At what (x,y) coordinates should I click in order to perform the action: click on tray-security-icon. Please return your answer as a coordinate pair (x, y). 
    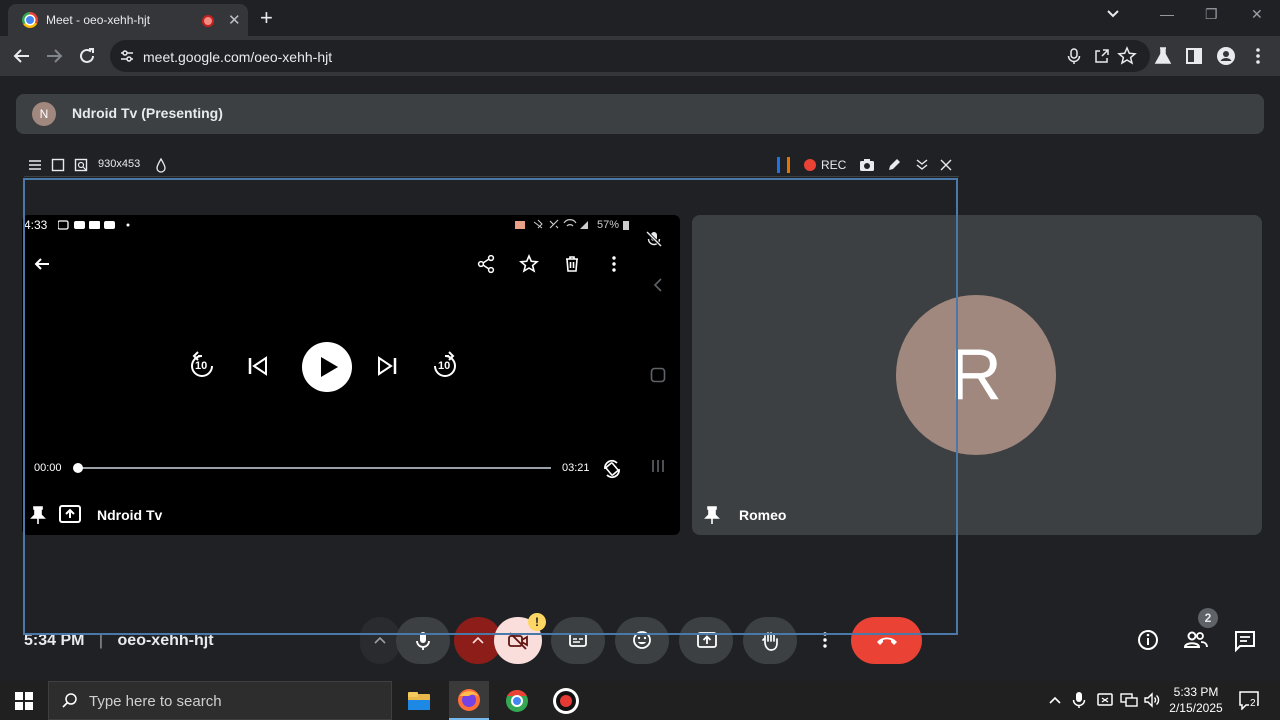
    Looking at the image, I should click on (1105, 700).